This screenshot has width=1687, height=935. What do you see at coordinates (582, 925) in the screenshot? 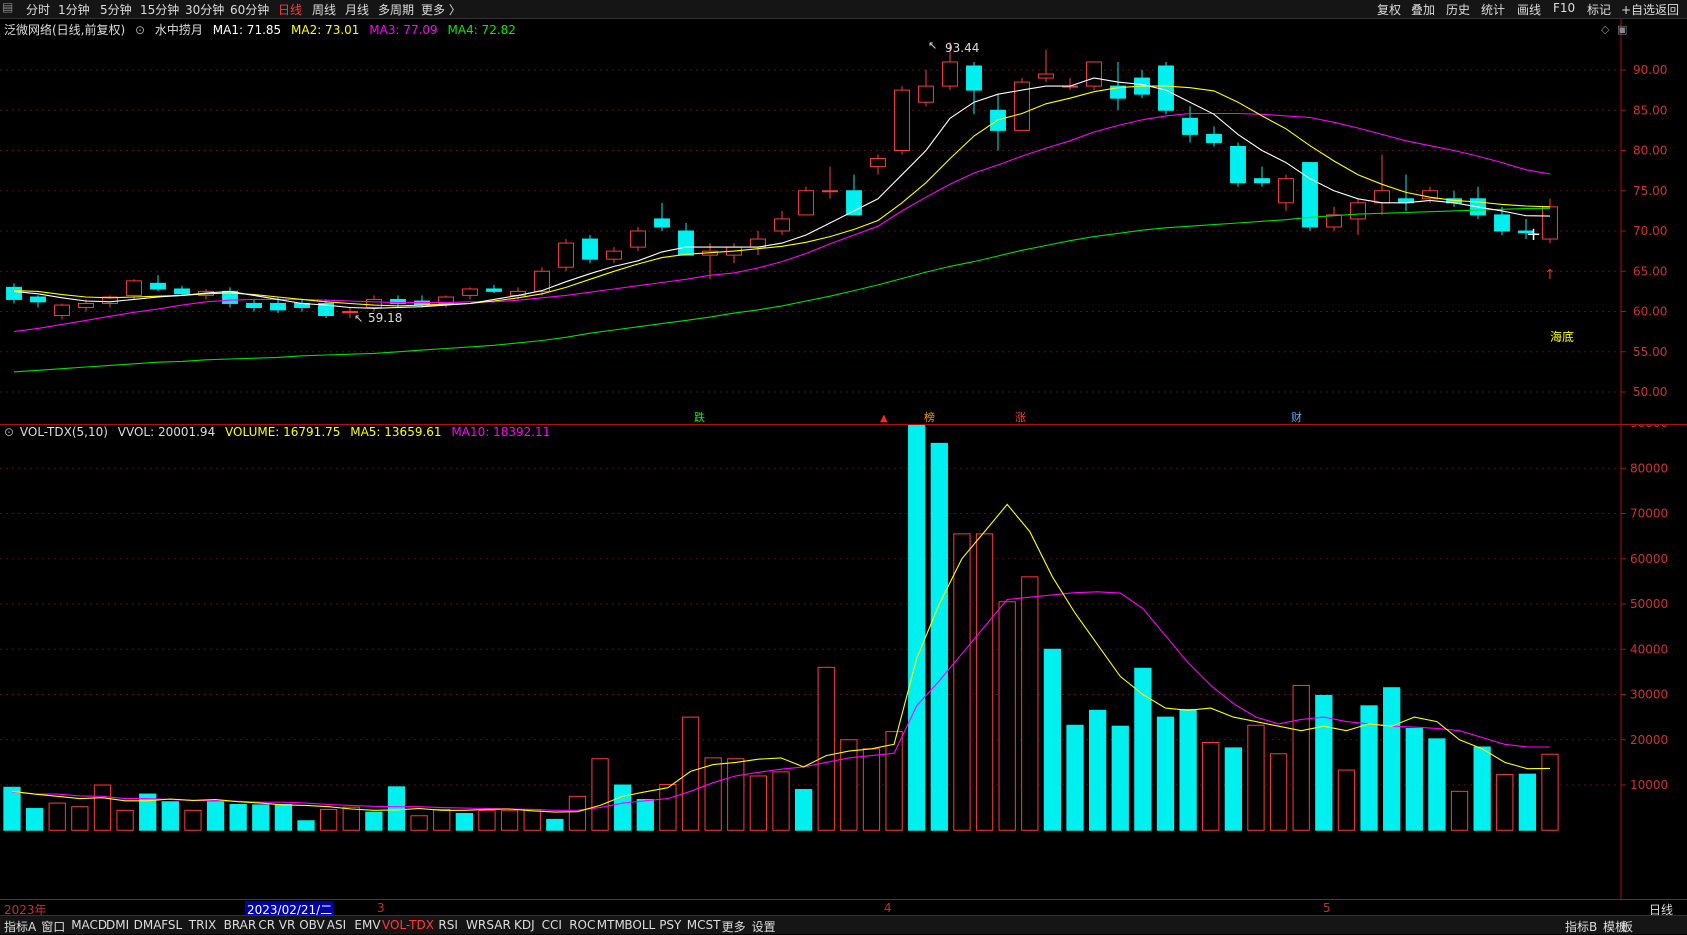
I see `indicator-tab-19: ROC` at bounding box center [582, 925].